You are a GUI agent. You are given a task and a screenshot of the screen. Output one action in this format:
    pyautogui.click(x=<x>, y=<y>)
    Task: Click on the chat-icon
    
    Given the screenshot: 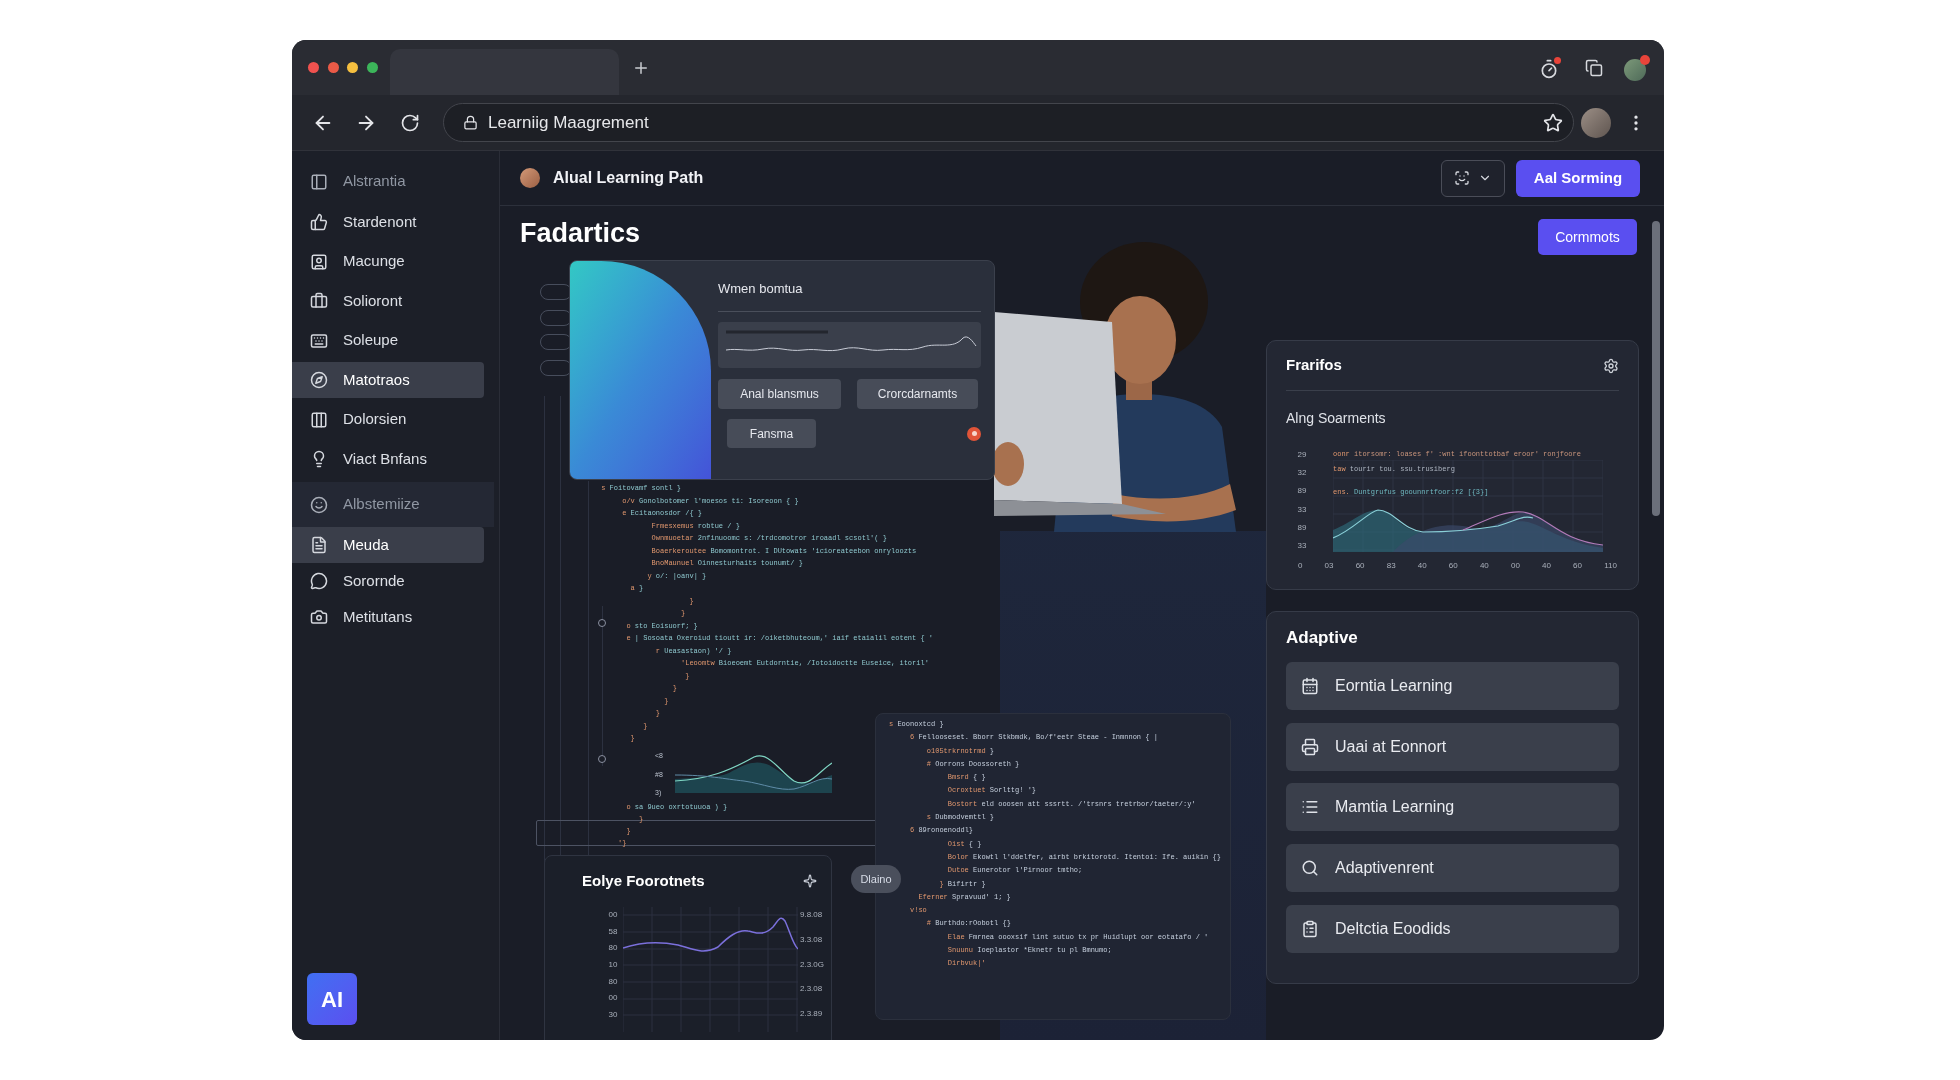 What is the action you would take?
    pyautogui.click(x=319, y=581)
    